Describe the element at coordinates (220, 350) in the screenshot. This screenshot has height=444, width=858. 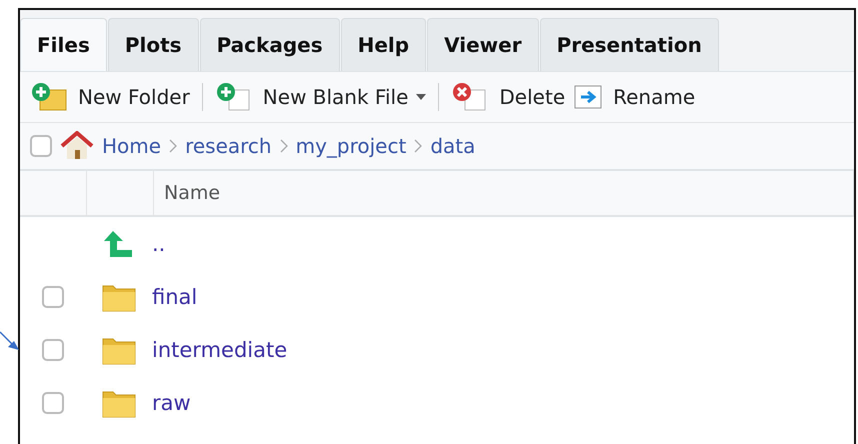
I see `file-name-link: intermediate` at that location.